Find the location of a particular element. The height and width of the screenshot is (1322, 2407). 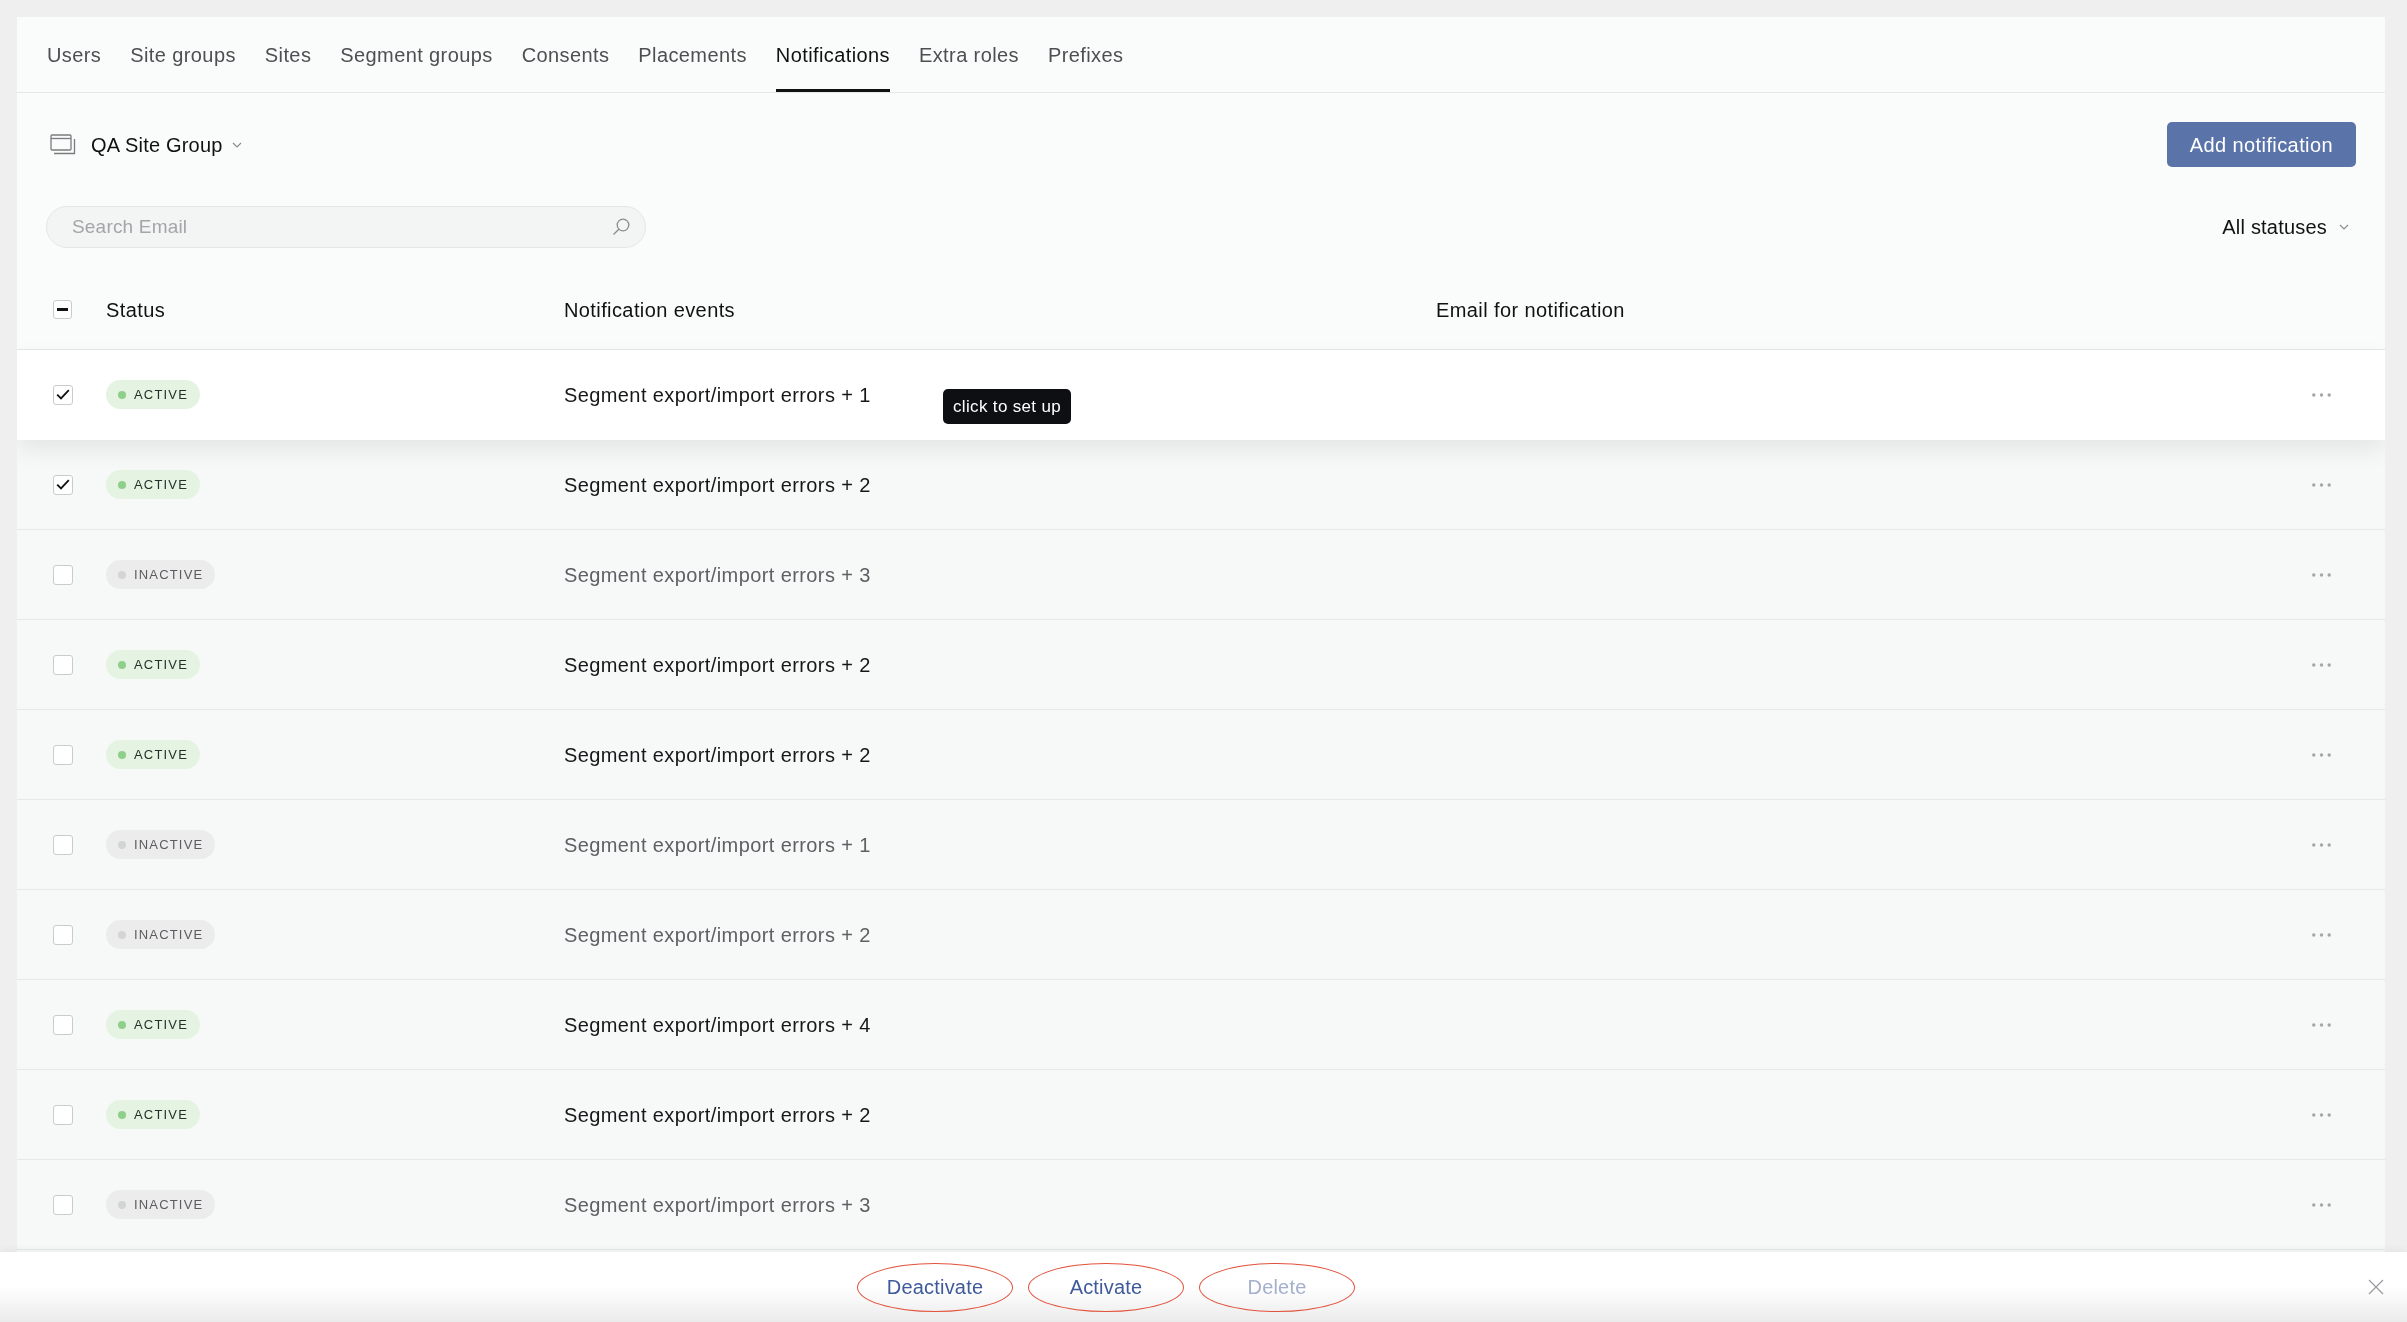

add-notification-button: Add notification is located at coordinates (2261, 144).